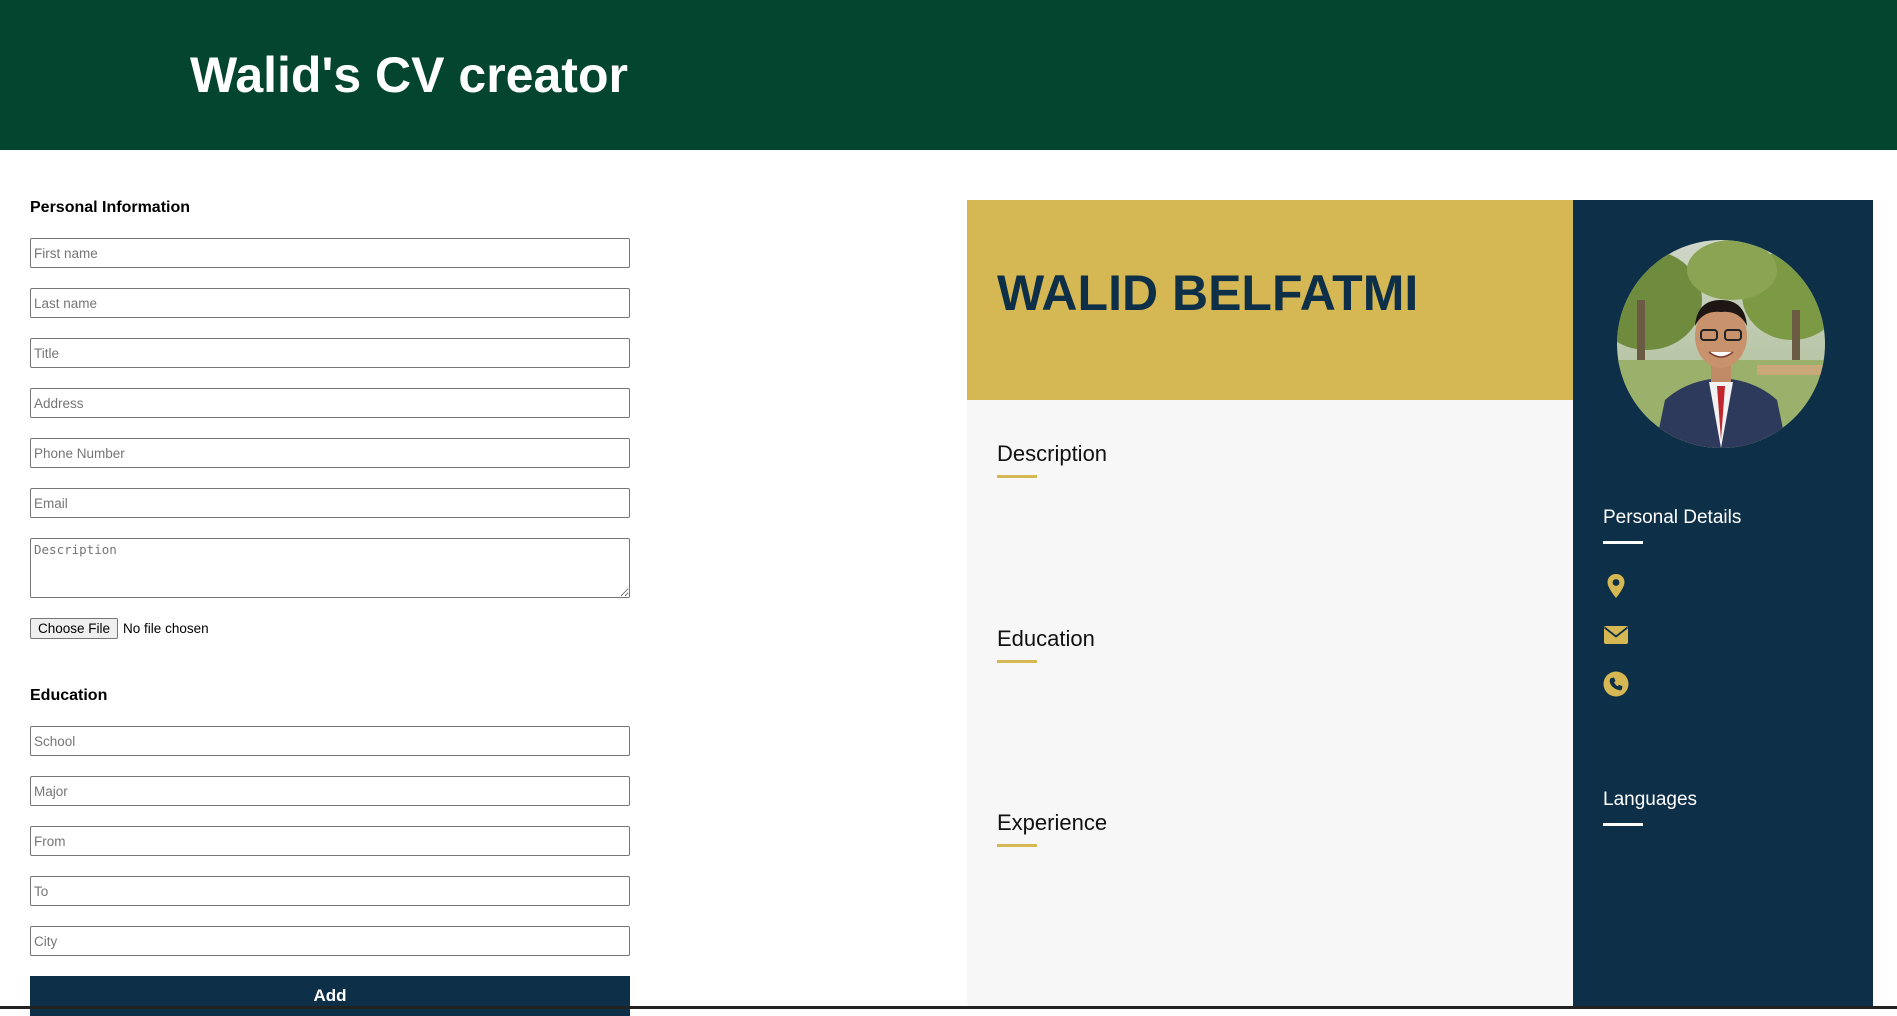 The image size is (1897, 1016). What do you see at coordinates (330, 568) in the screenshot?
I see `description-textarea` at bounding box center [330, 568].